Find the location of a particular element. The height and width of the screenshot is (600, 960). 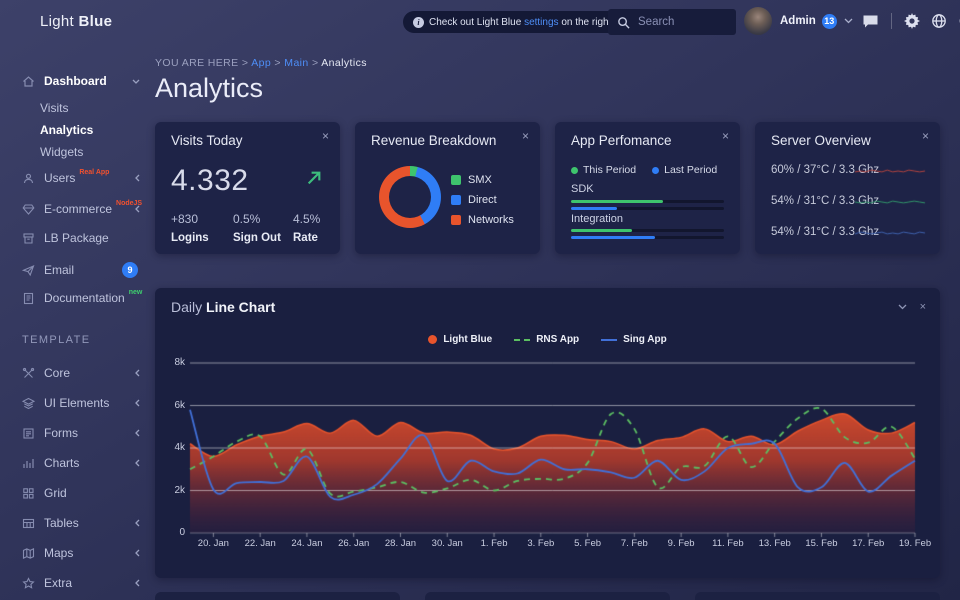

stat-value: 0.5% is located at coordinates (247, 219).